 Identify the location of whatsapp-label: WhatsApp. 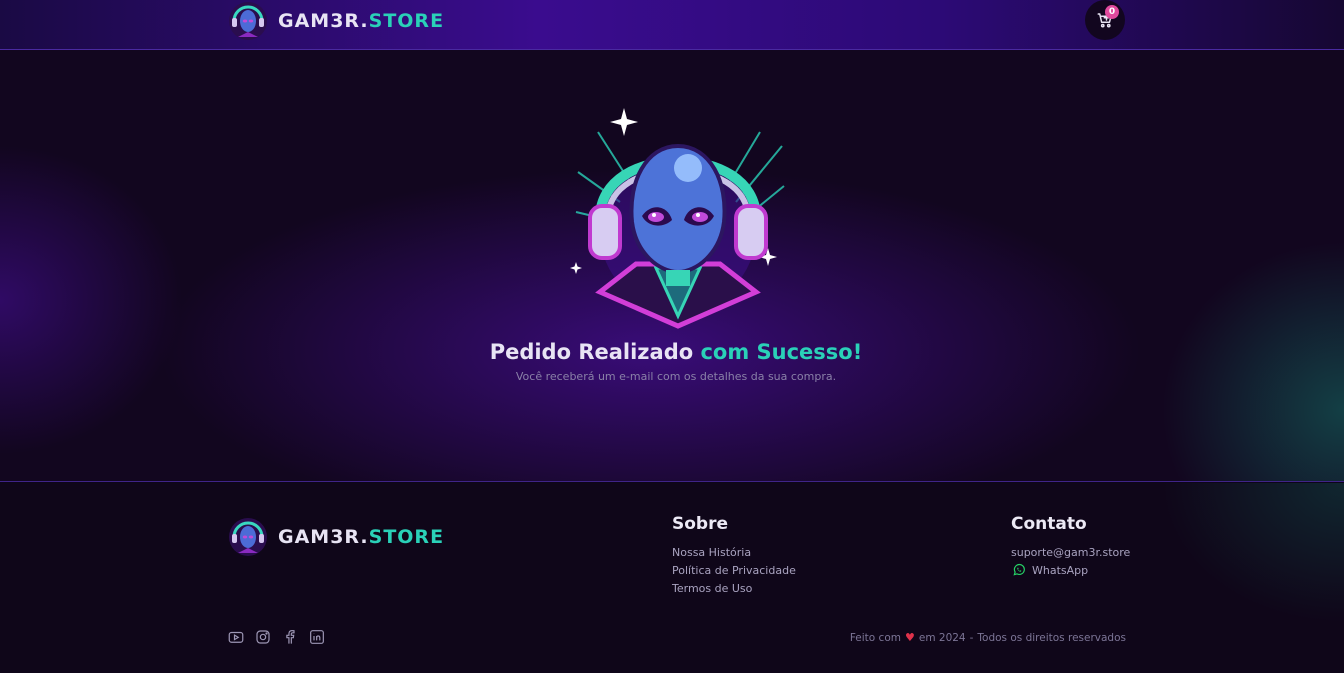
(1060, 570).